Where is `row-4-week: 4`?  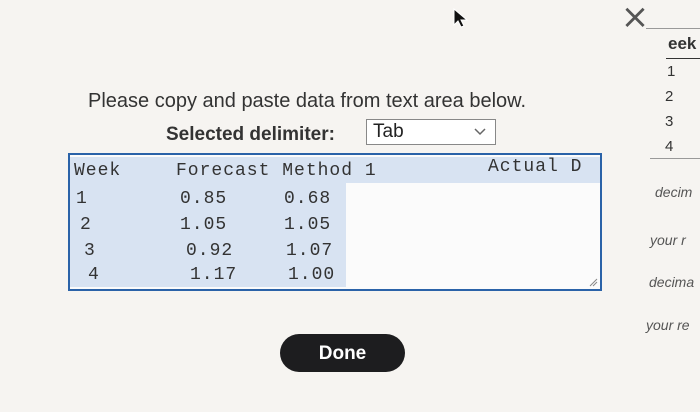
row-4-week: 4 is located at coordinates (94, 275).